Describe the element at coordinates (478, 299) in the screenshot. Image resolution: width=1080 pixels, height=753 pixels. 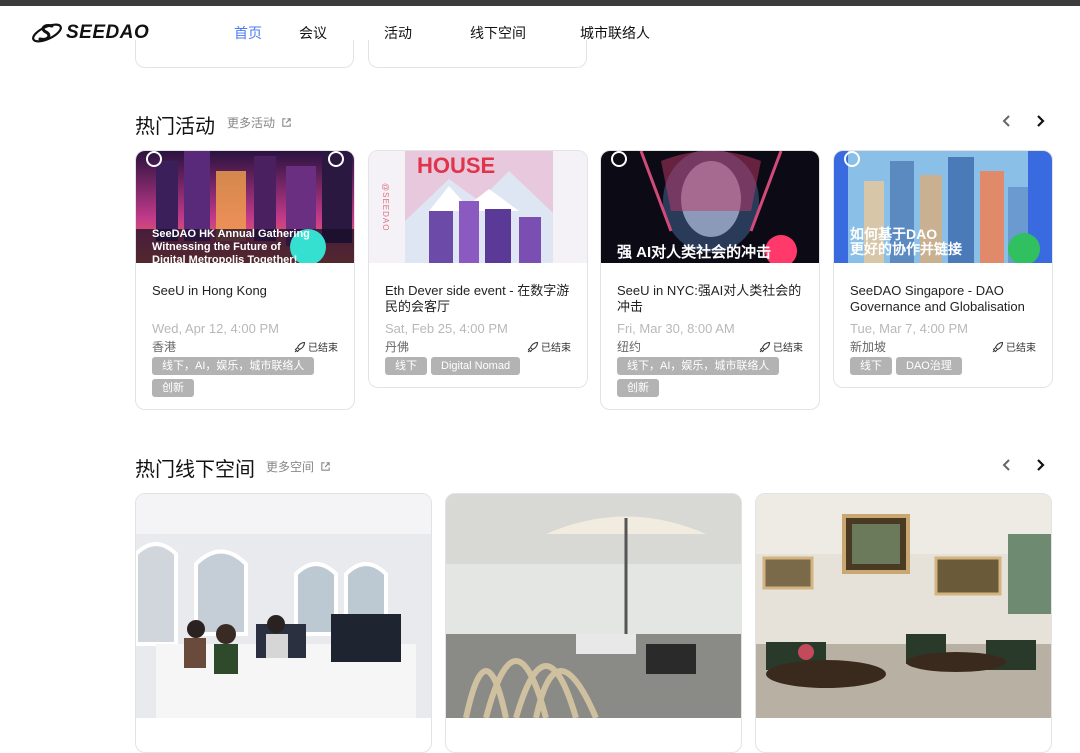
I see `event-title: Eth Dever side event - 在数字游民的会客厅` at that location.